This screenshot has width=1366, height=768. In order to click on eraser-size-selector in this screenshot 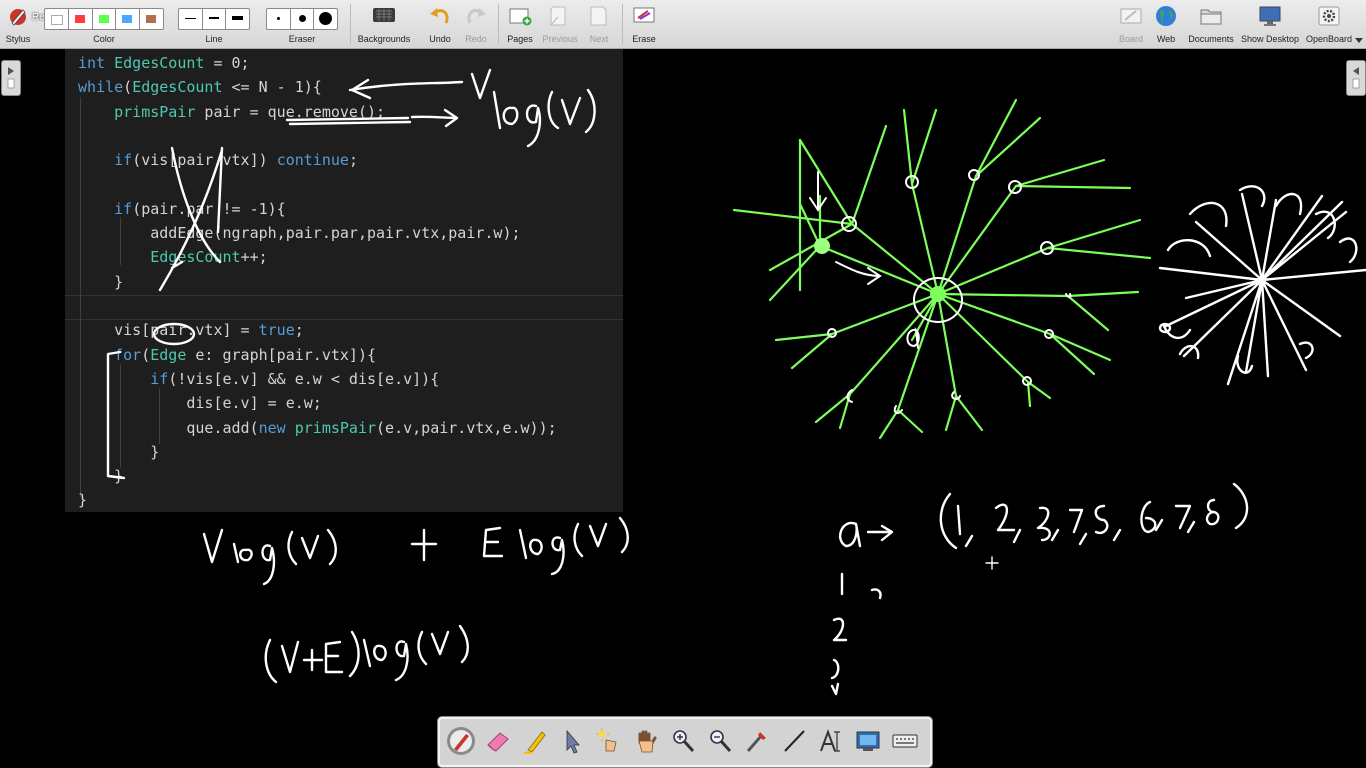, I will do `click(302, 19)`.